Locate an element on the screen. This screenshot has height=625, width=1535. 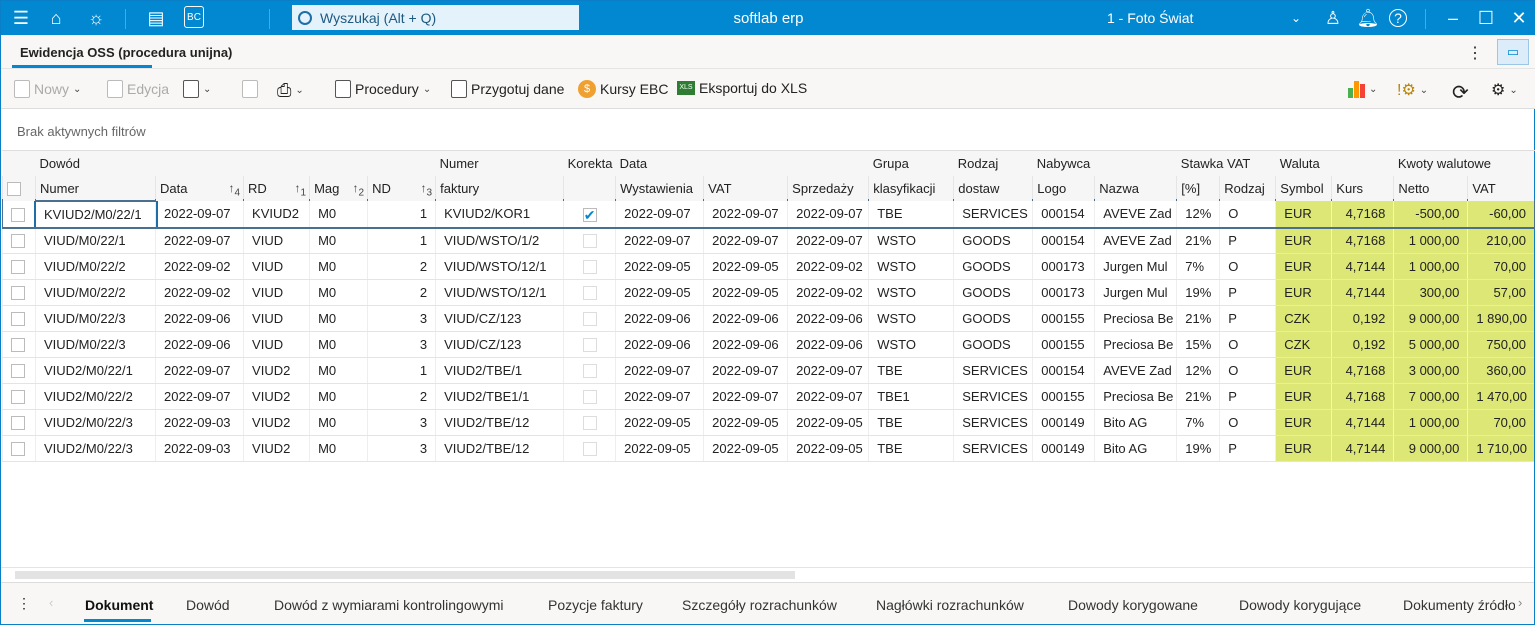
bottom-tab-4: Szczegóły rozrachunków is located at coordinates (759, 605).